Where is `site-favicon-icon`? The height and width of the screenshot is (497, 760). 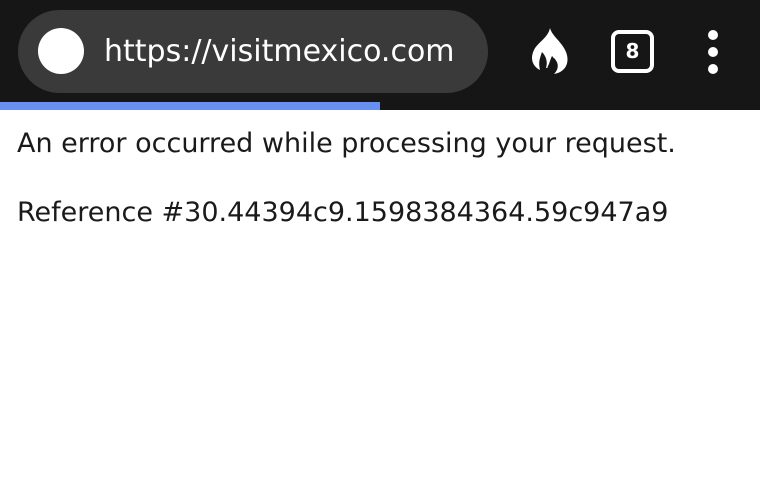 site-favicon-icon is located at coordinates (61, 51).